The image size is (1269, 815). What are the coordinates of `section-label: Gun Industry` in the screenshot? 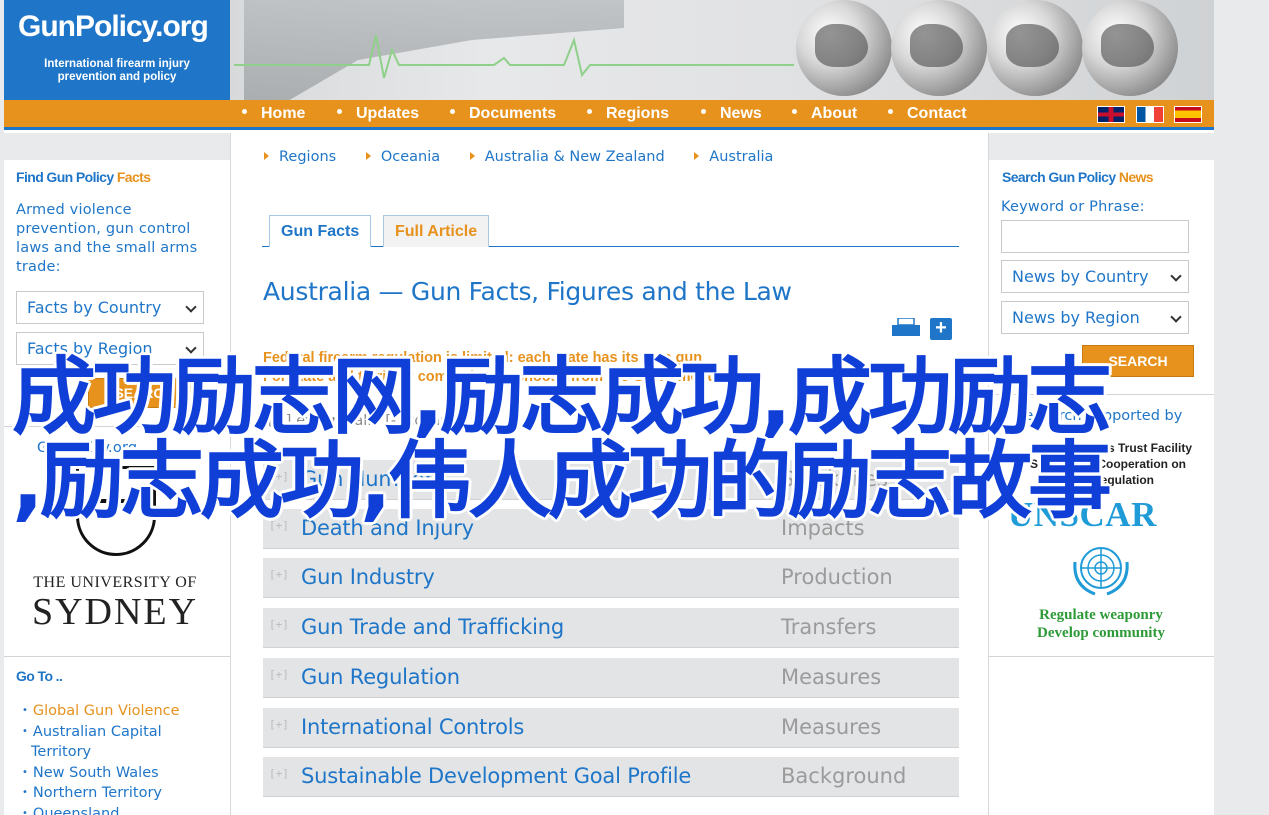 It's located at (368, 577).